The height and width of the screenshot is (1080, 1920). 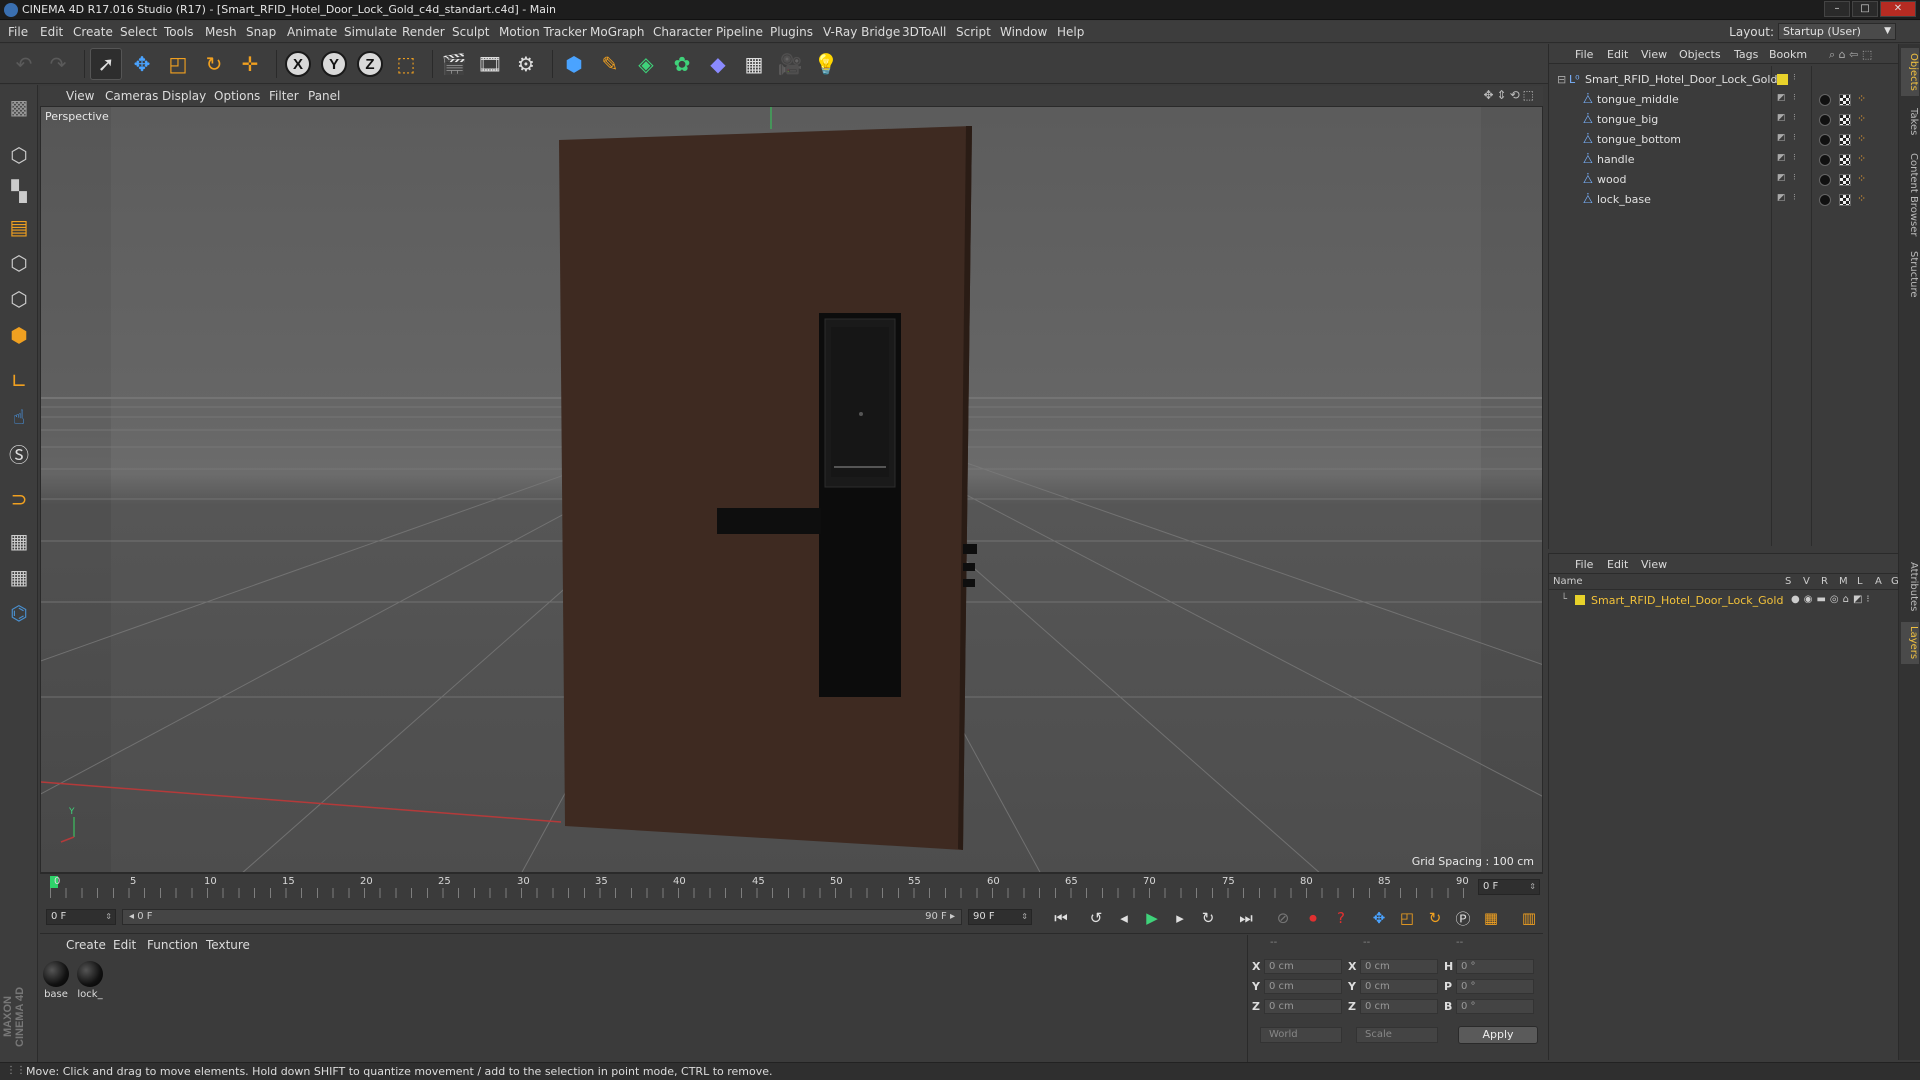 I want to click on menu-plugins: Plugins, so click(x=791, y=32).